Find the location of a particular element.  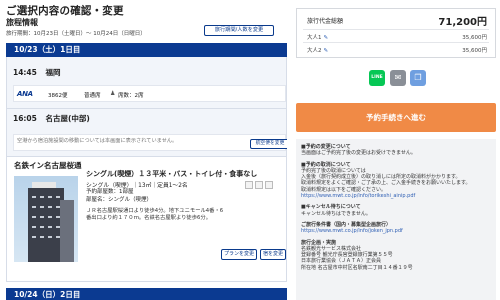

price-summary: 旅行代金総額 71,200円 大人1 ✎ 35,600円 大人2 ✎ 35,600円 is located at coordinates (396, 33).